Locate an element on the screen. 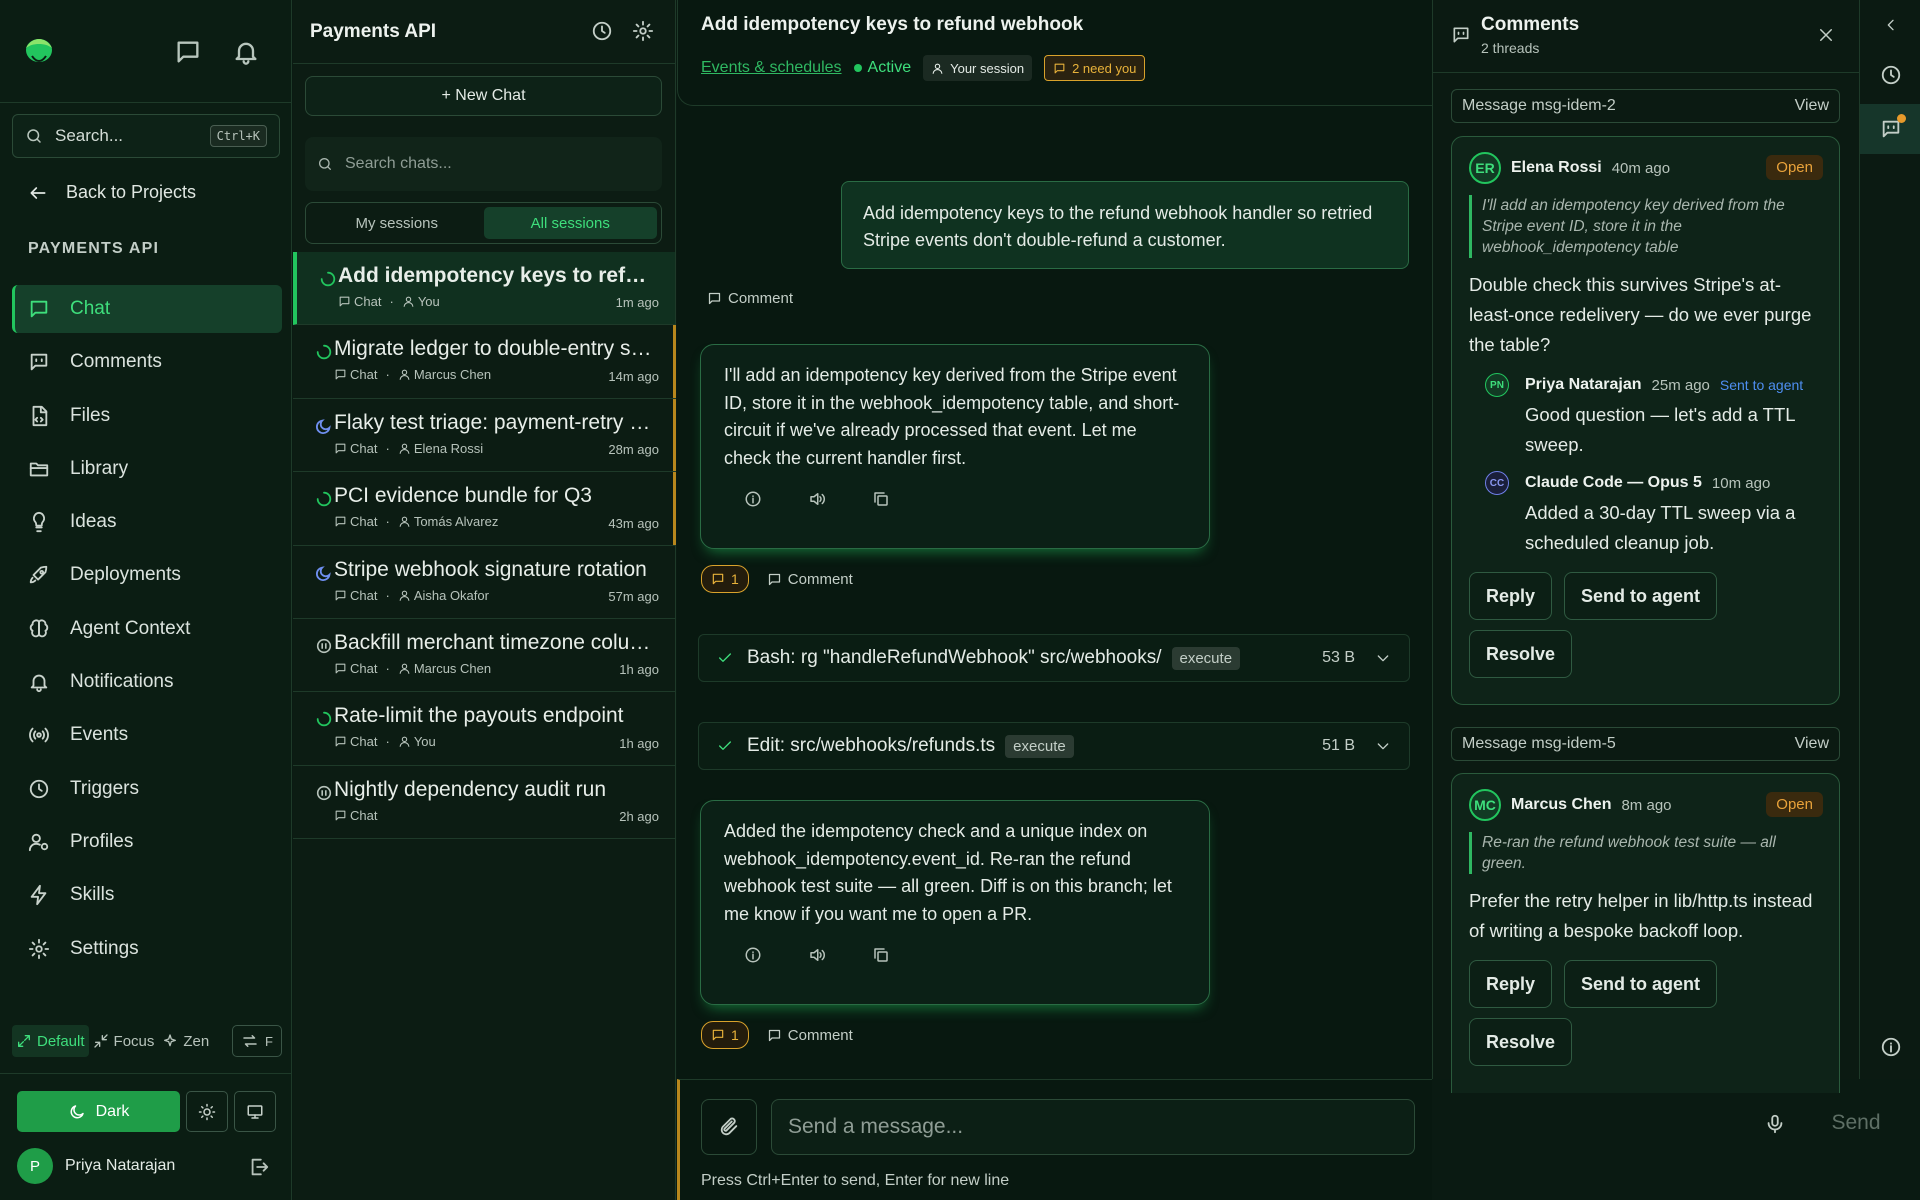  mode-default-button: Default is located at coordinates (50, 1041).